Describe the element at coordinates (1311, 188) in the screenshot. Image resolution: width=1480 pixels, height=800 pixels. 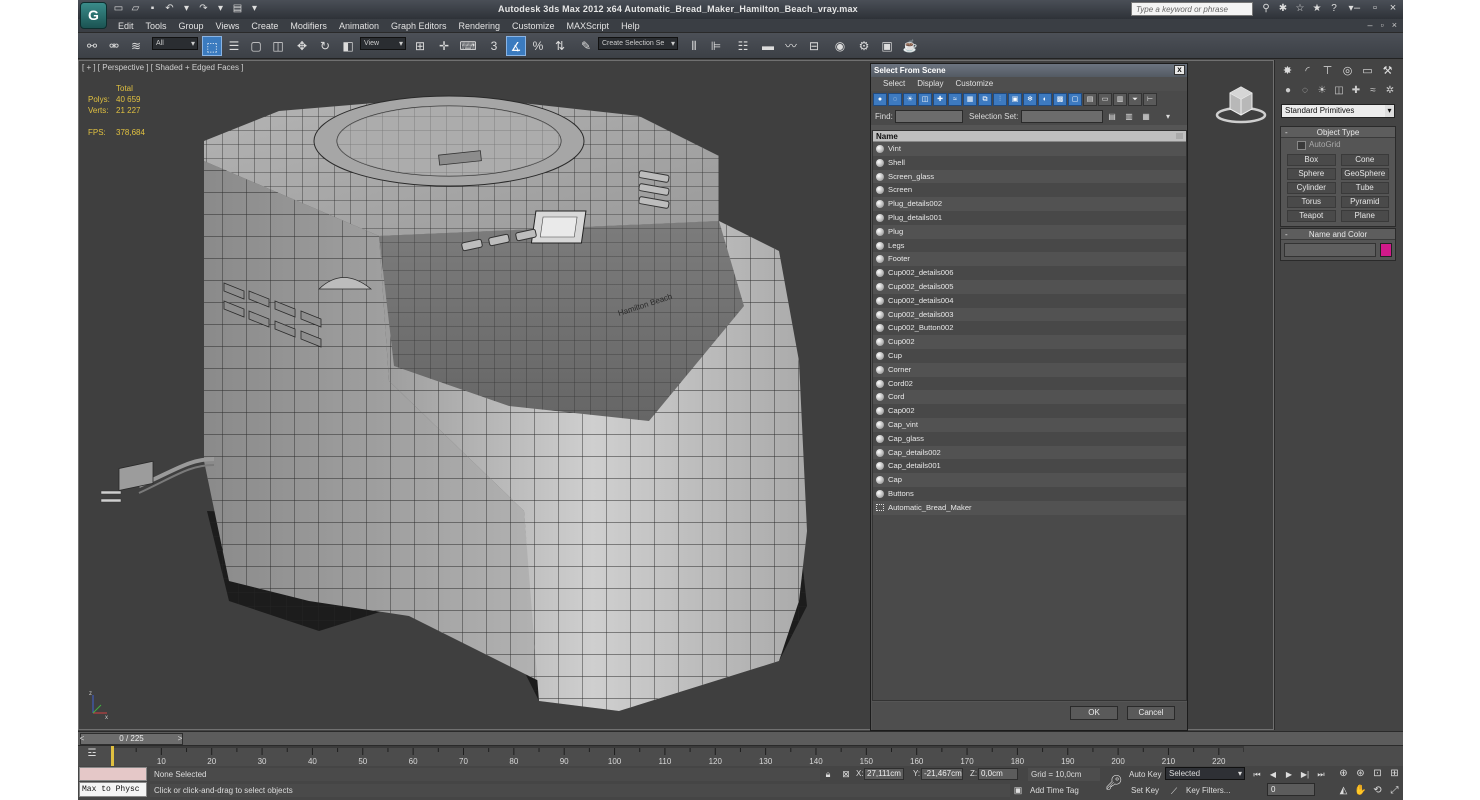
I see `cylinder-button: Cylinder` at that location.